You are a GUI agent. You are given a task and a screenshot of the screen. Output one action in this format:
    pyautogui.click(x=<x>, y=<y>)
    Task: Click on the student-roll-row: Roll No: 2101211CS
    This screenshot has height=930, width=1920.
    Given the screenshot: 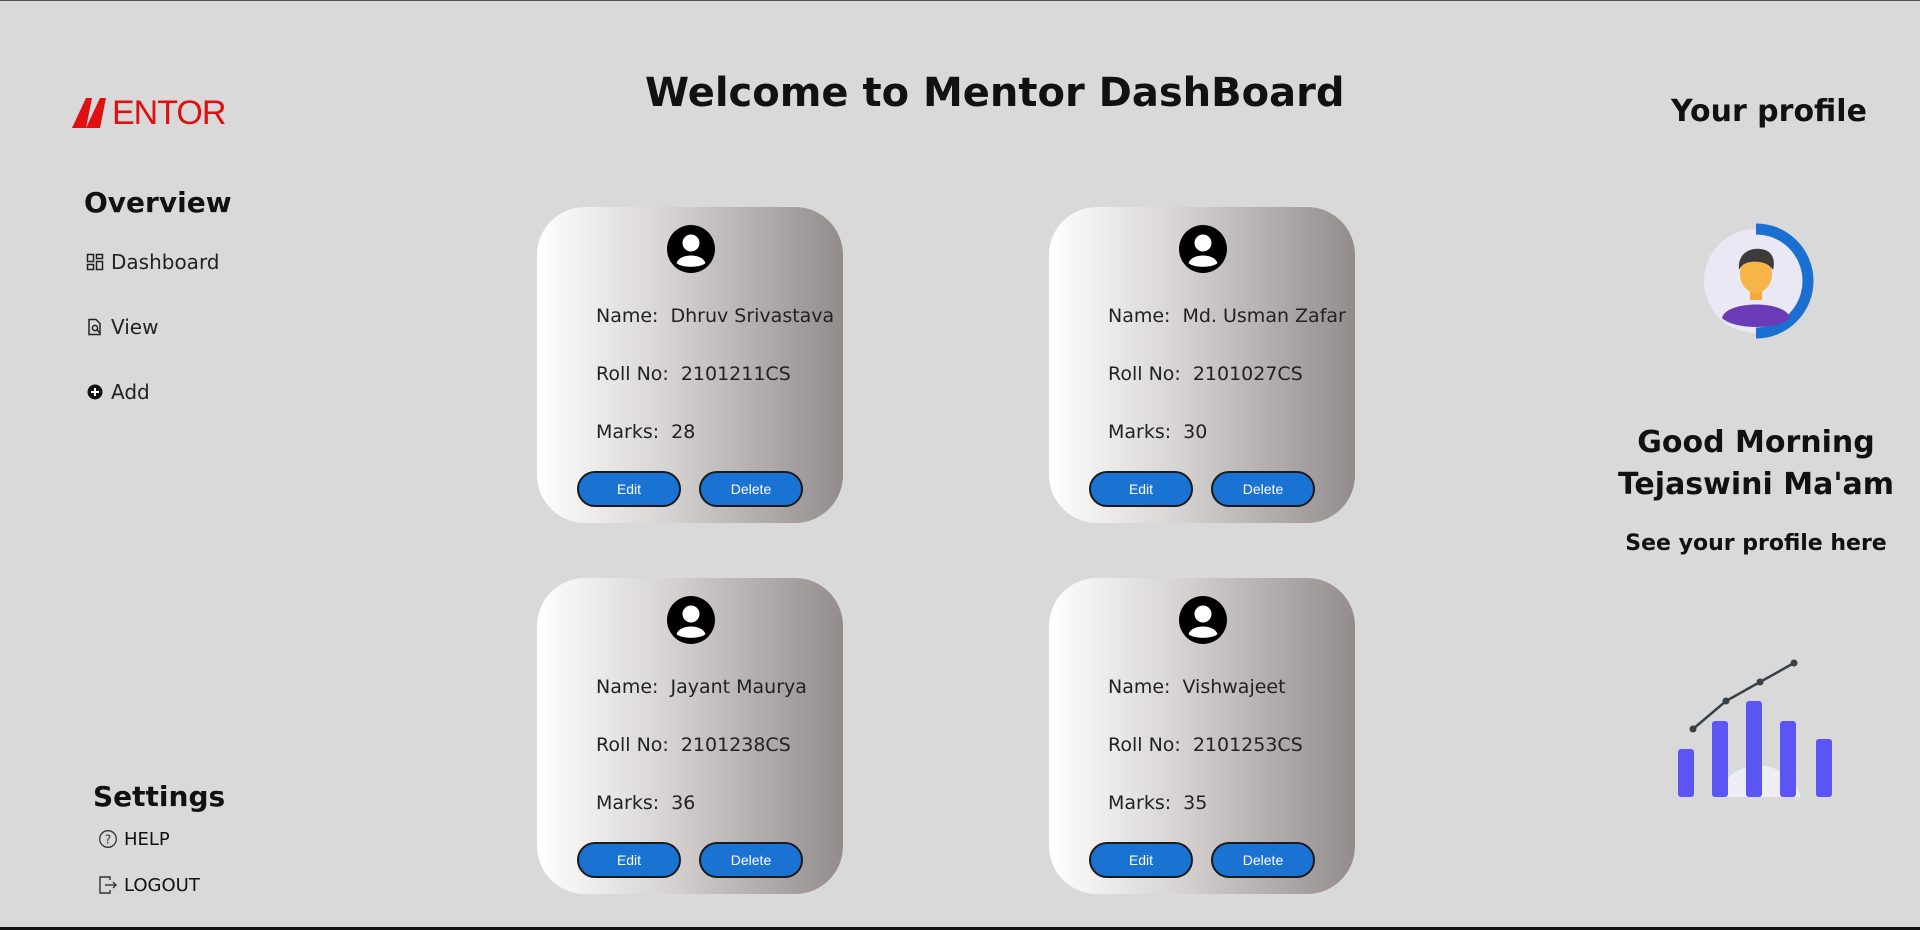 What is the action you would take?
    pyautogui.click(x=693, y=374)
    